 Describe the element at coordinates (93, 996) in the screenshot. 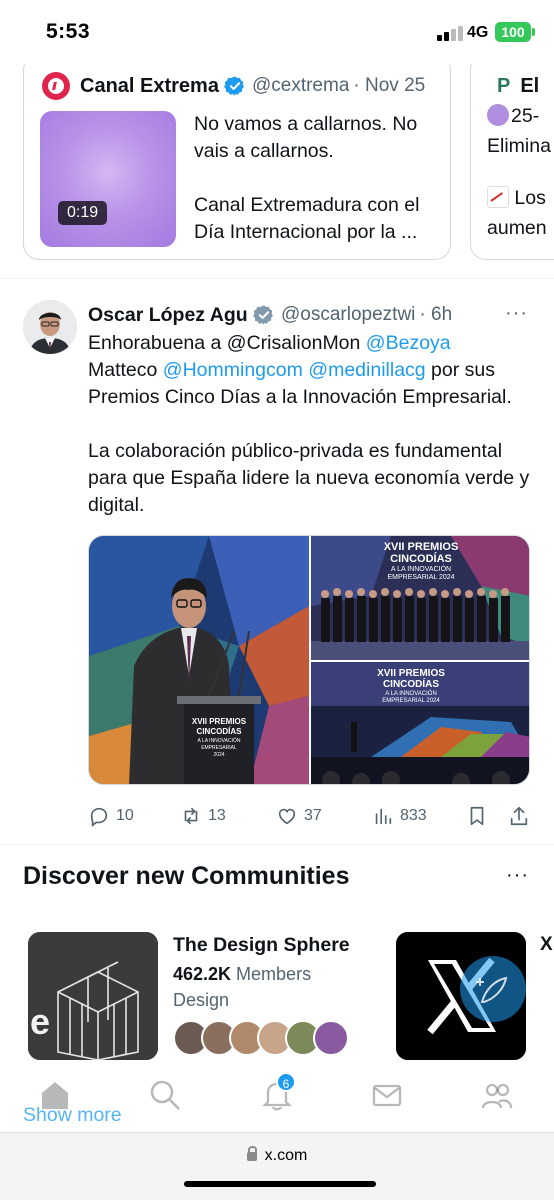

I see `community-cover-image: e` at that location.